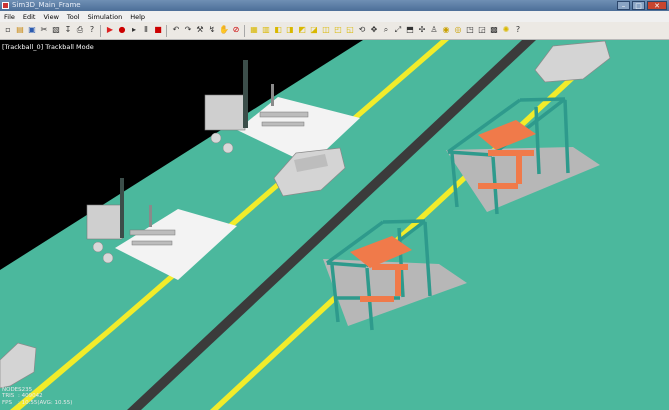  What do you see at coordinates (506, 30) in the screenshot?
I see `light-icon: ✺` at bounding box center [506, 30].